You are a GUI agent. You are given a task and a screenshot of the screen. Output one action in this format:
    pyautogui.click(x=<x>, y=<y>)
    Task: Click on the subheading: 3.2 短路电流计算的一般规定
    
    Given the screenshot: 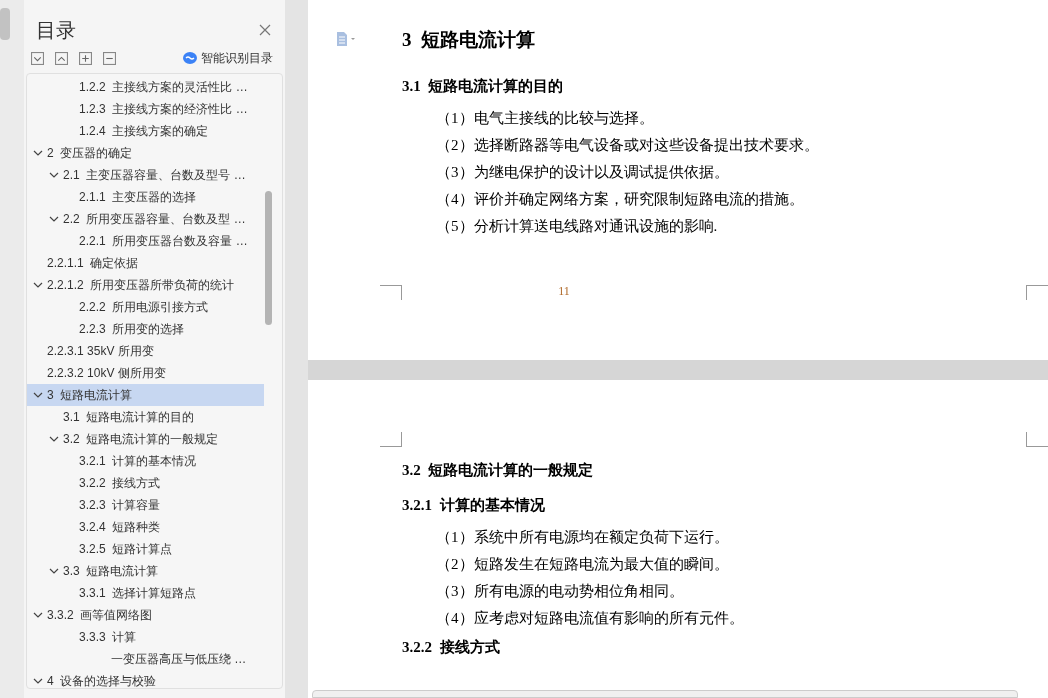 What is the action you would take?
    pyautogui.click(x=498, y=470)
    